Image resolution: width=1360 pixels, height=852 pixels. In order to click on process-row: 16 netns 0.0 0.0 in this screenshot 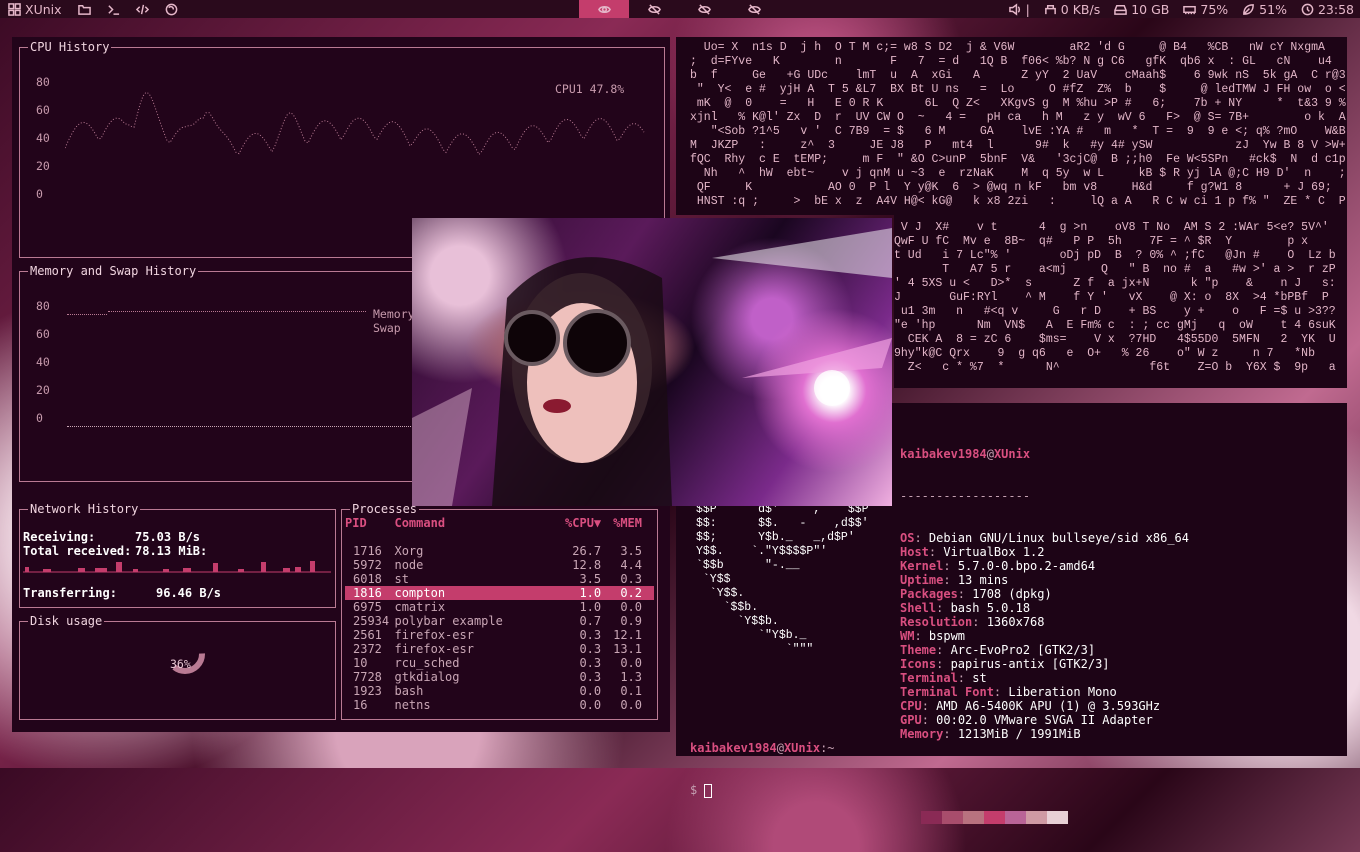, I will do `click(499, 705)`.